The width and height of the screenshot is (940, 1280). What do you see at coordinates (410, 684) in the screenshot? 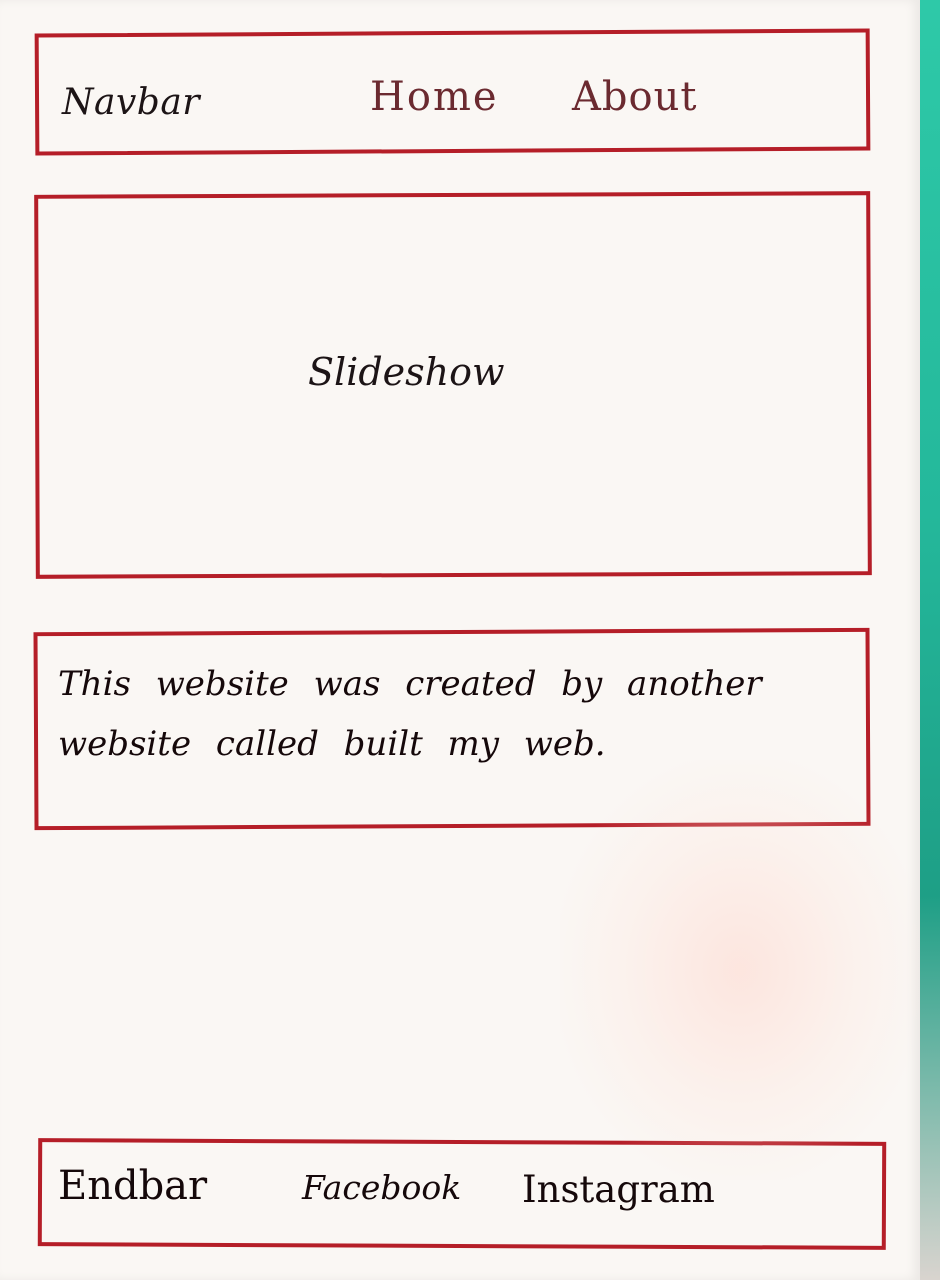
I see `description-line-1: This website was created by another` at bounding box center [410, 684].